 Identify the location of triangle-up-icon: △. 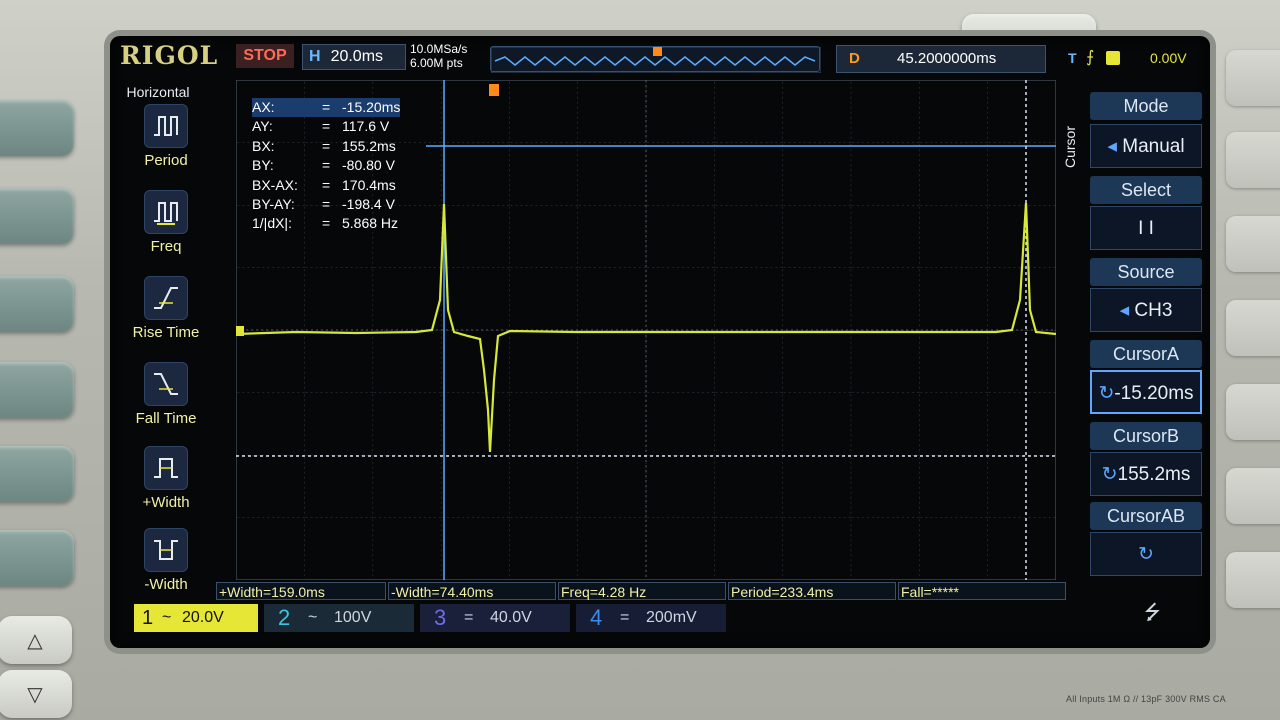
(35, 640).